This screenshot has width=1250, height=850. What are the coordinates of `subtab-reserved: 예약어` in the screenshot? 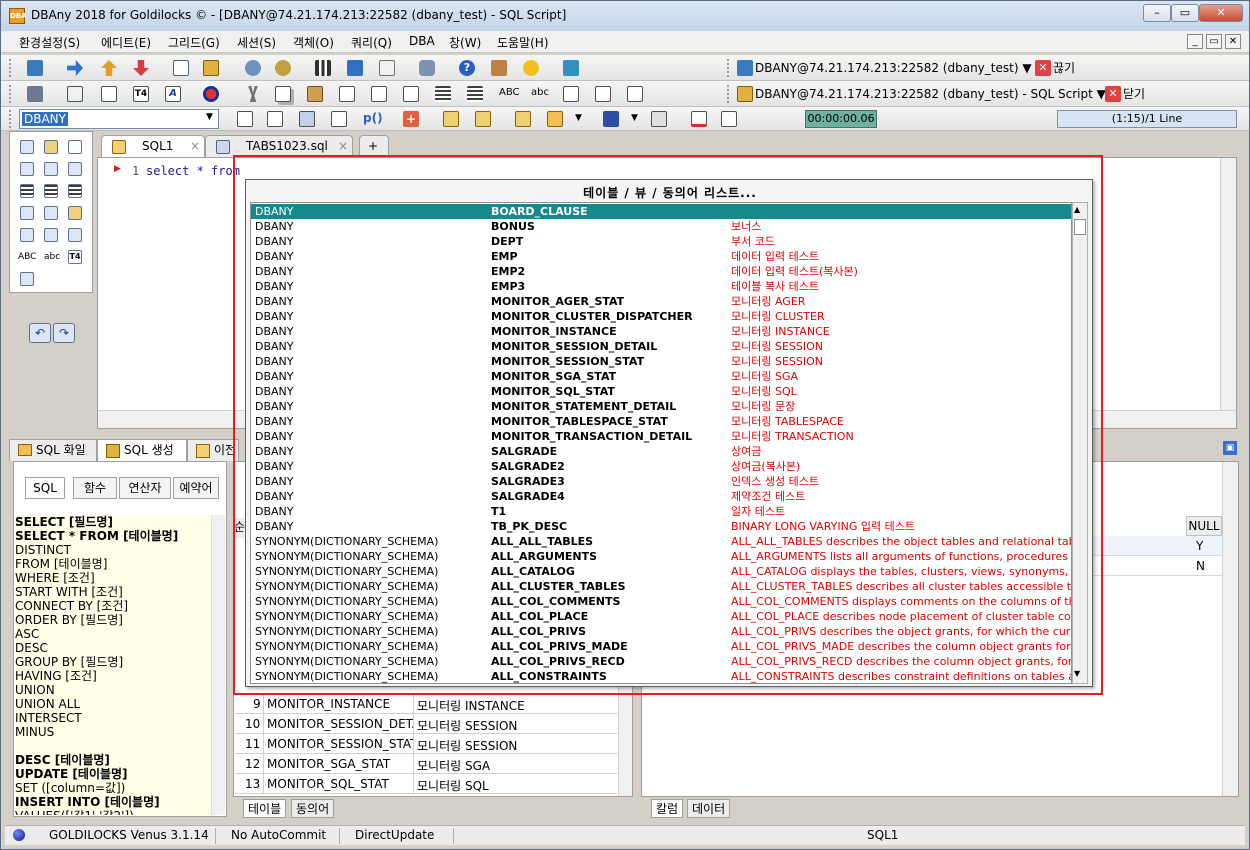 It's located at (196, 488).